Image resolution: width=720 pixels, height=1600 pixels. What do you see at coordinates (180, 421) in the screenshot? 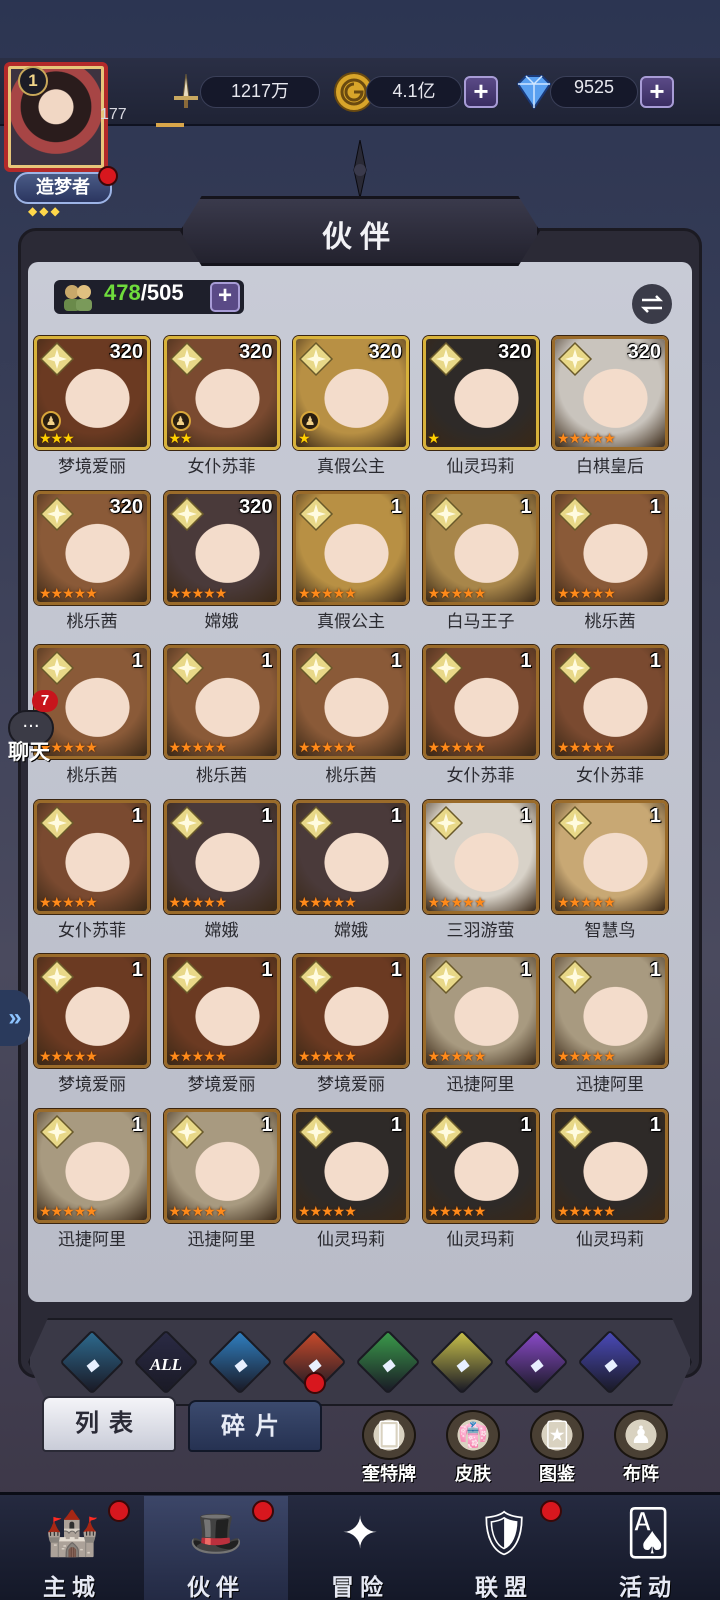
I see `chess-piece-icon: ♟` at bounding box center [180, 421].